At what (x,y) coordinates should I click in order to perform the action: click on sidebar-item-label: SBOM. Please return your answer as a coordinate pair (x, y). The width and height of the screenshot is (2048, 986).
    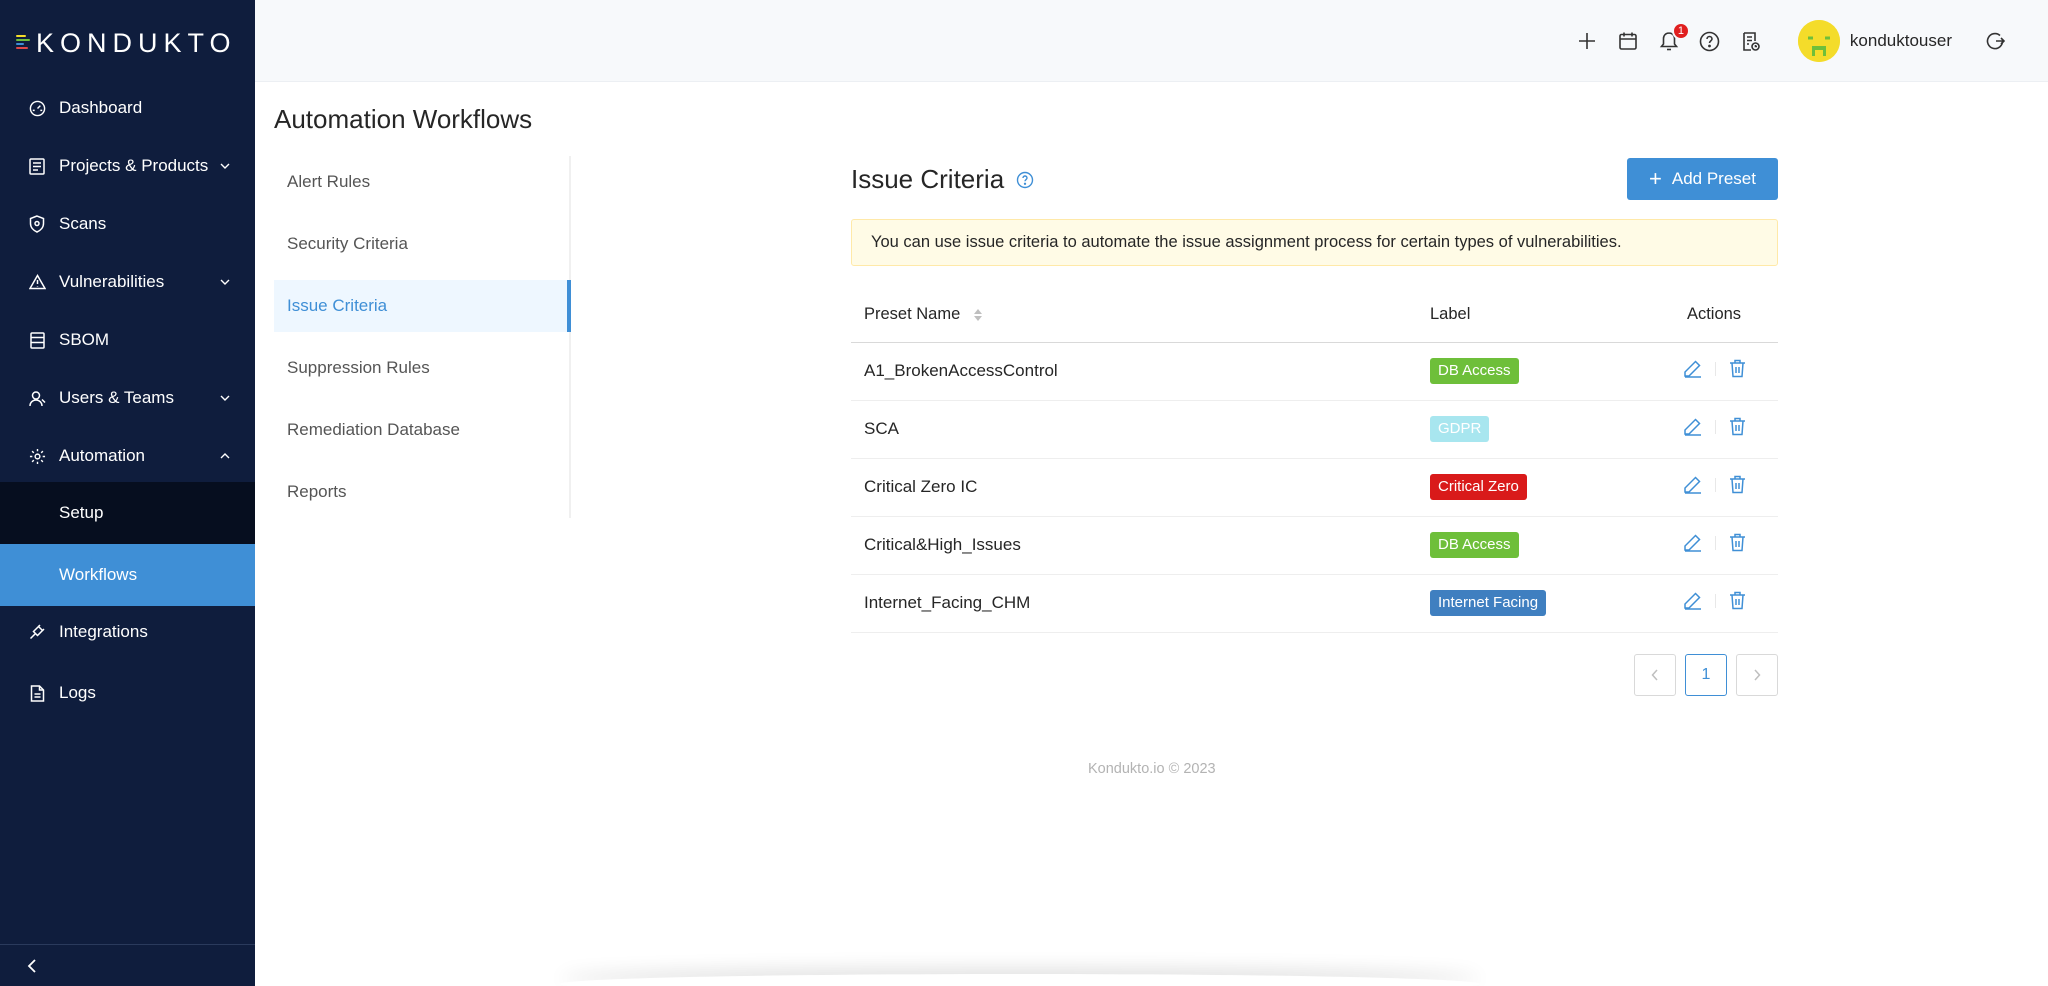
    Looking at the image, I should click on (84, 339).